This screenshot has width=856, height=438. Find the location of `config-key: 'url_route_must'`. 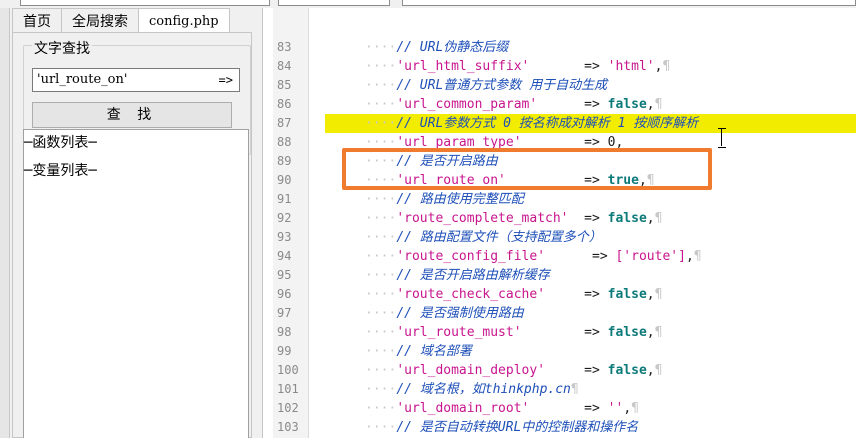

config-key: 'url_route_must' is located at coordinates (459, 332).